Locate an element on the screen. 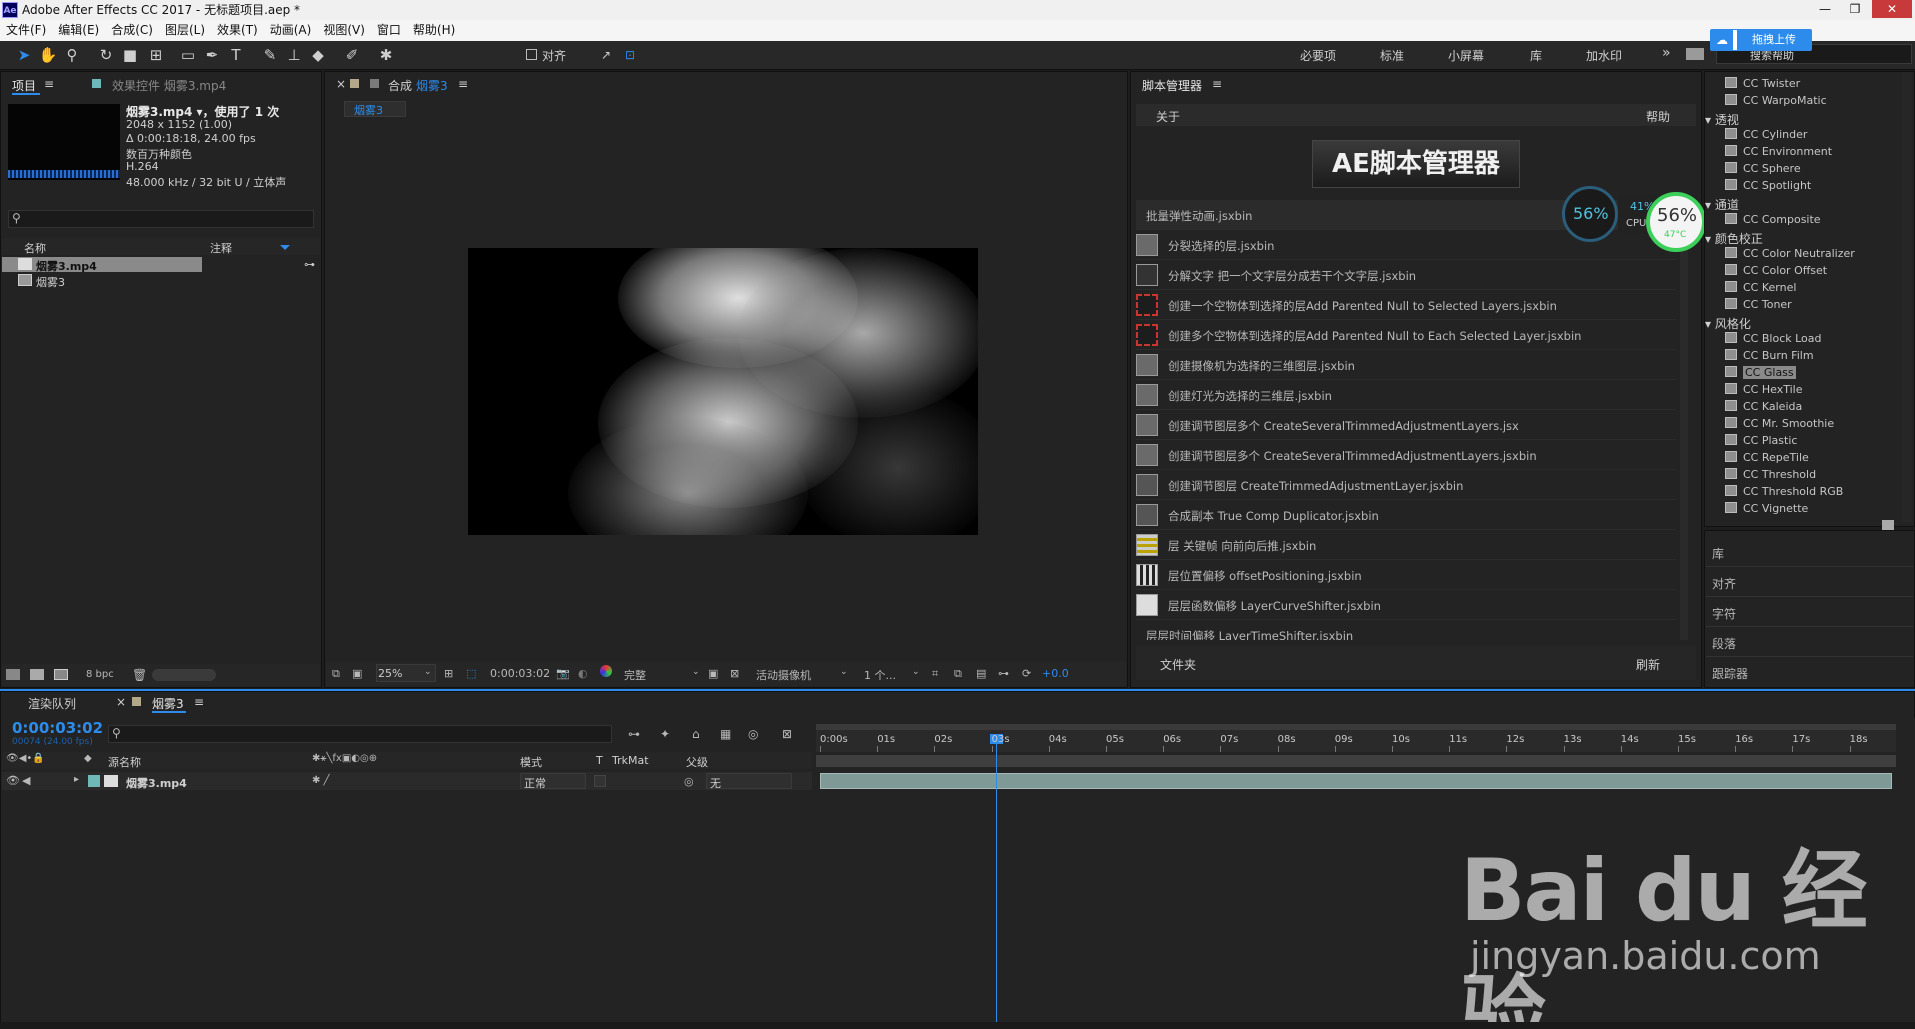 The height and width of the screenshot is (1029, 1915). list-item: CC Kaleida is located at coordinates (1763, 408).